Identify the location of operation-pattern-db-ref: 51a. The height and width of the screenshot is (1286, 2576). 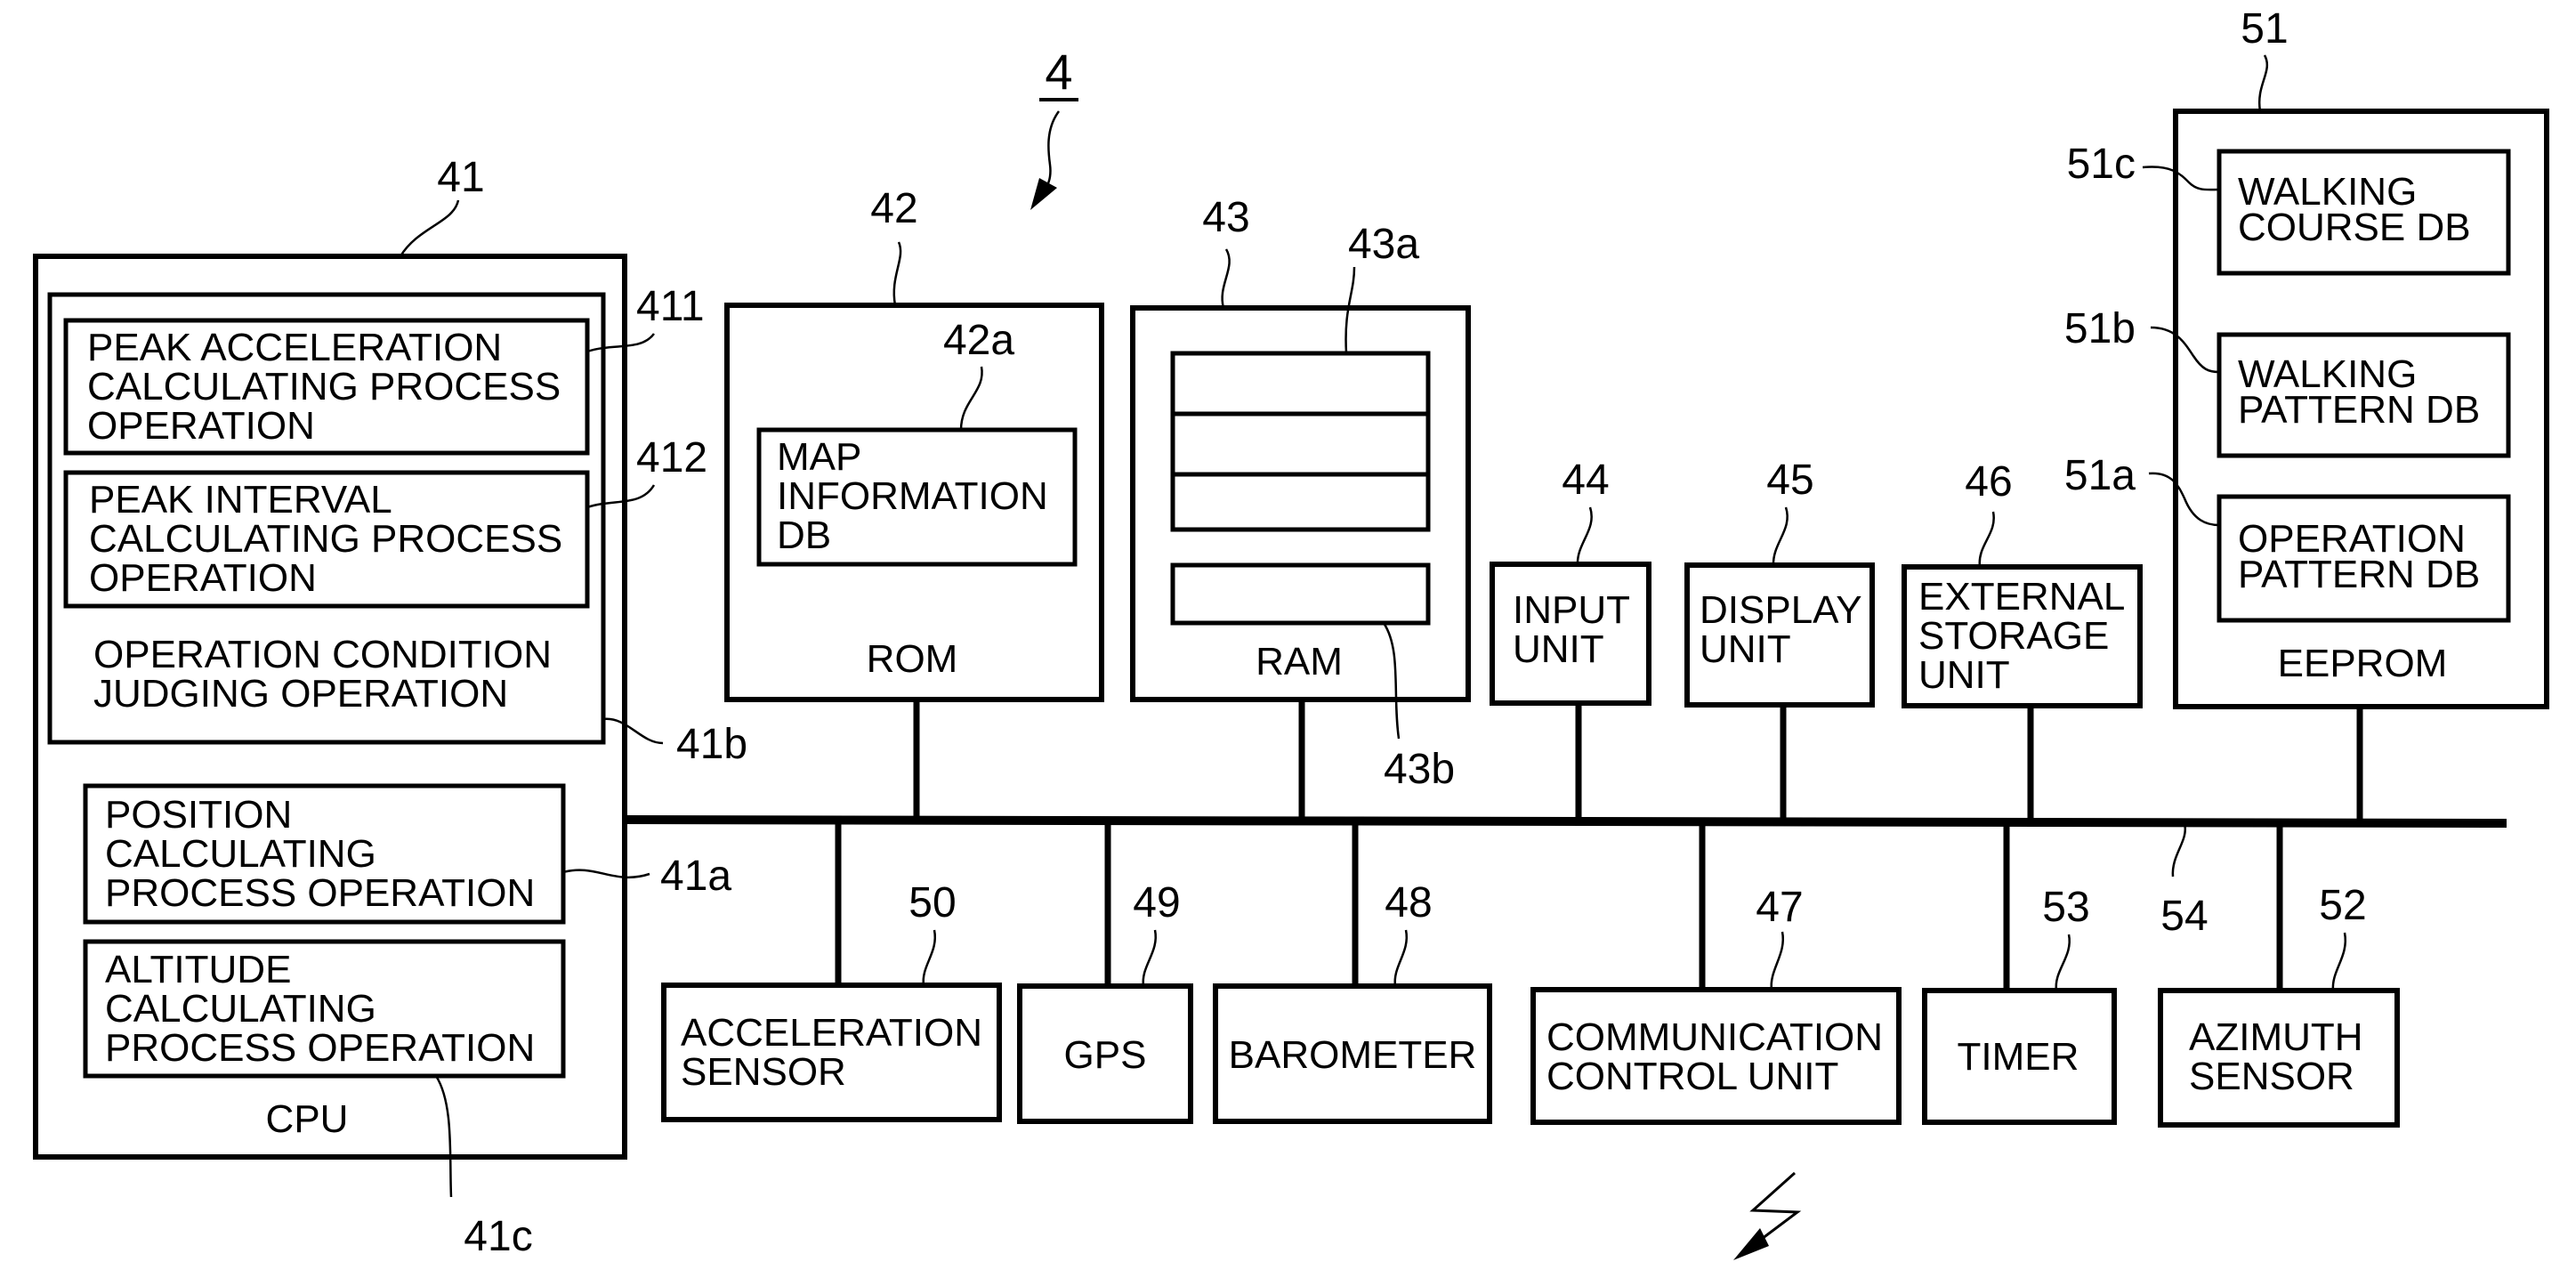
(2100, 476).